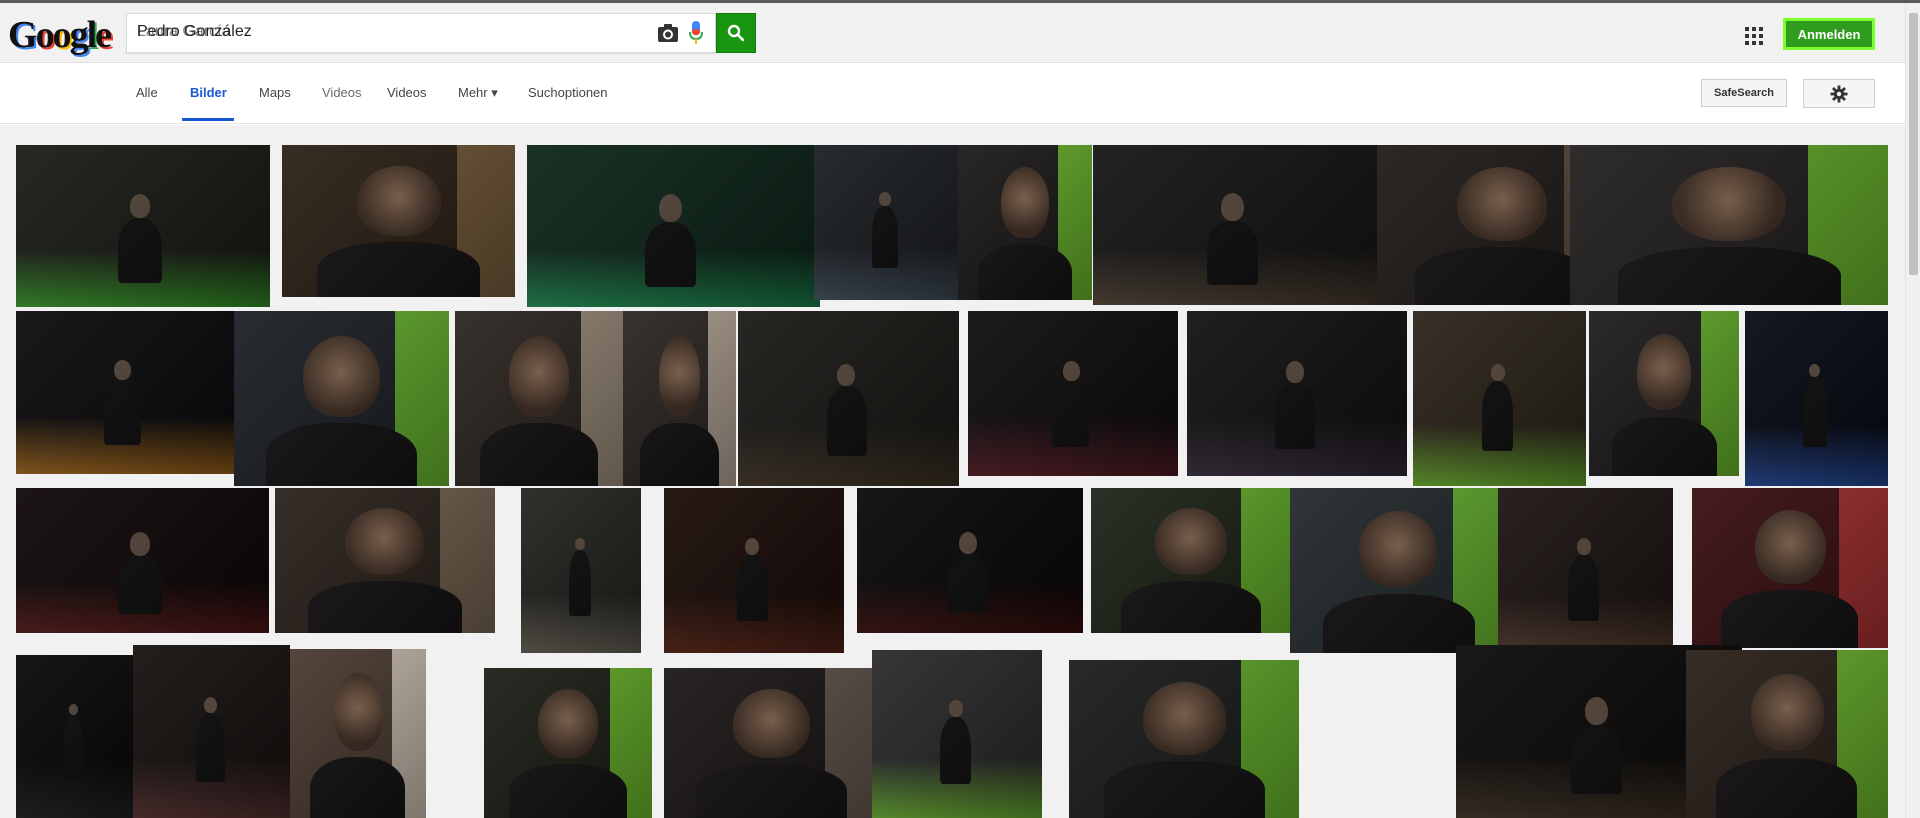  What do you see at coordinates (478, 93) in the screenshot?
I see `tab-mehr: Mehr ▾` at bounding box center [478, 93].